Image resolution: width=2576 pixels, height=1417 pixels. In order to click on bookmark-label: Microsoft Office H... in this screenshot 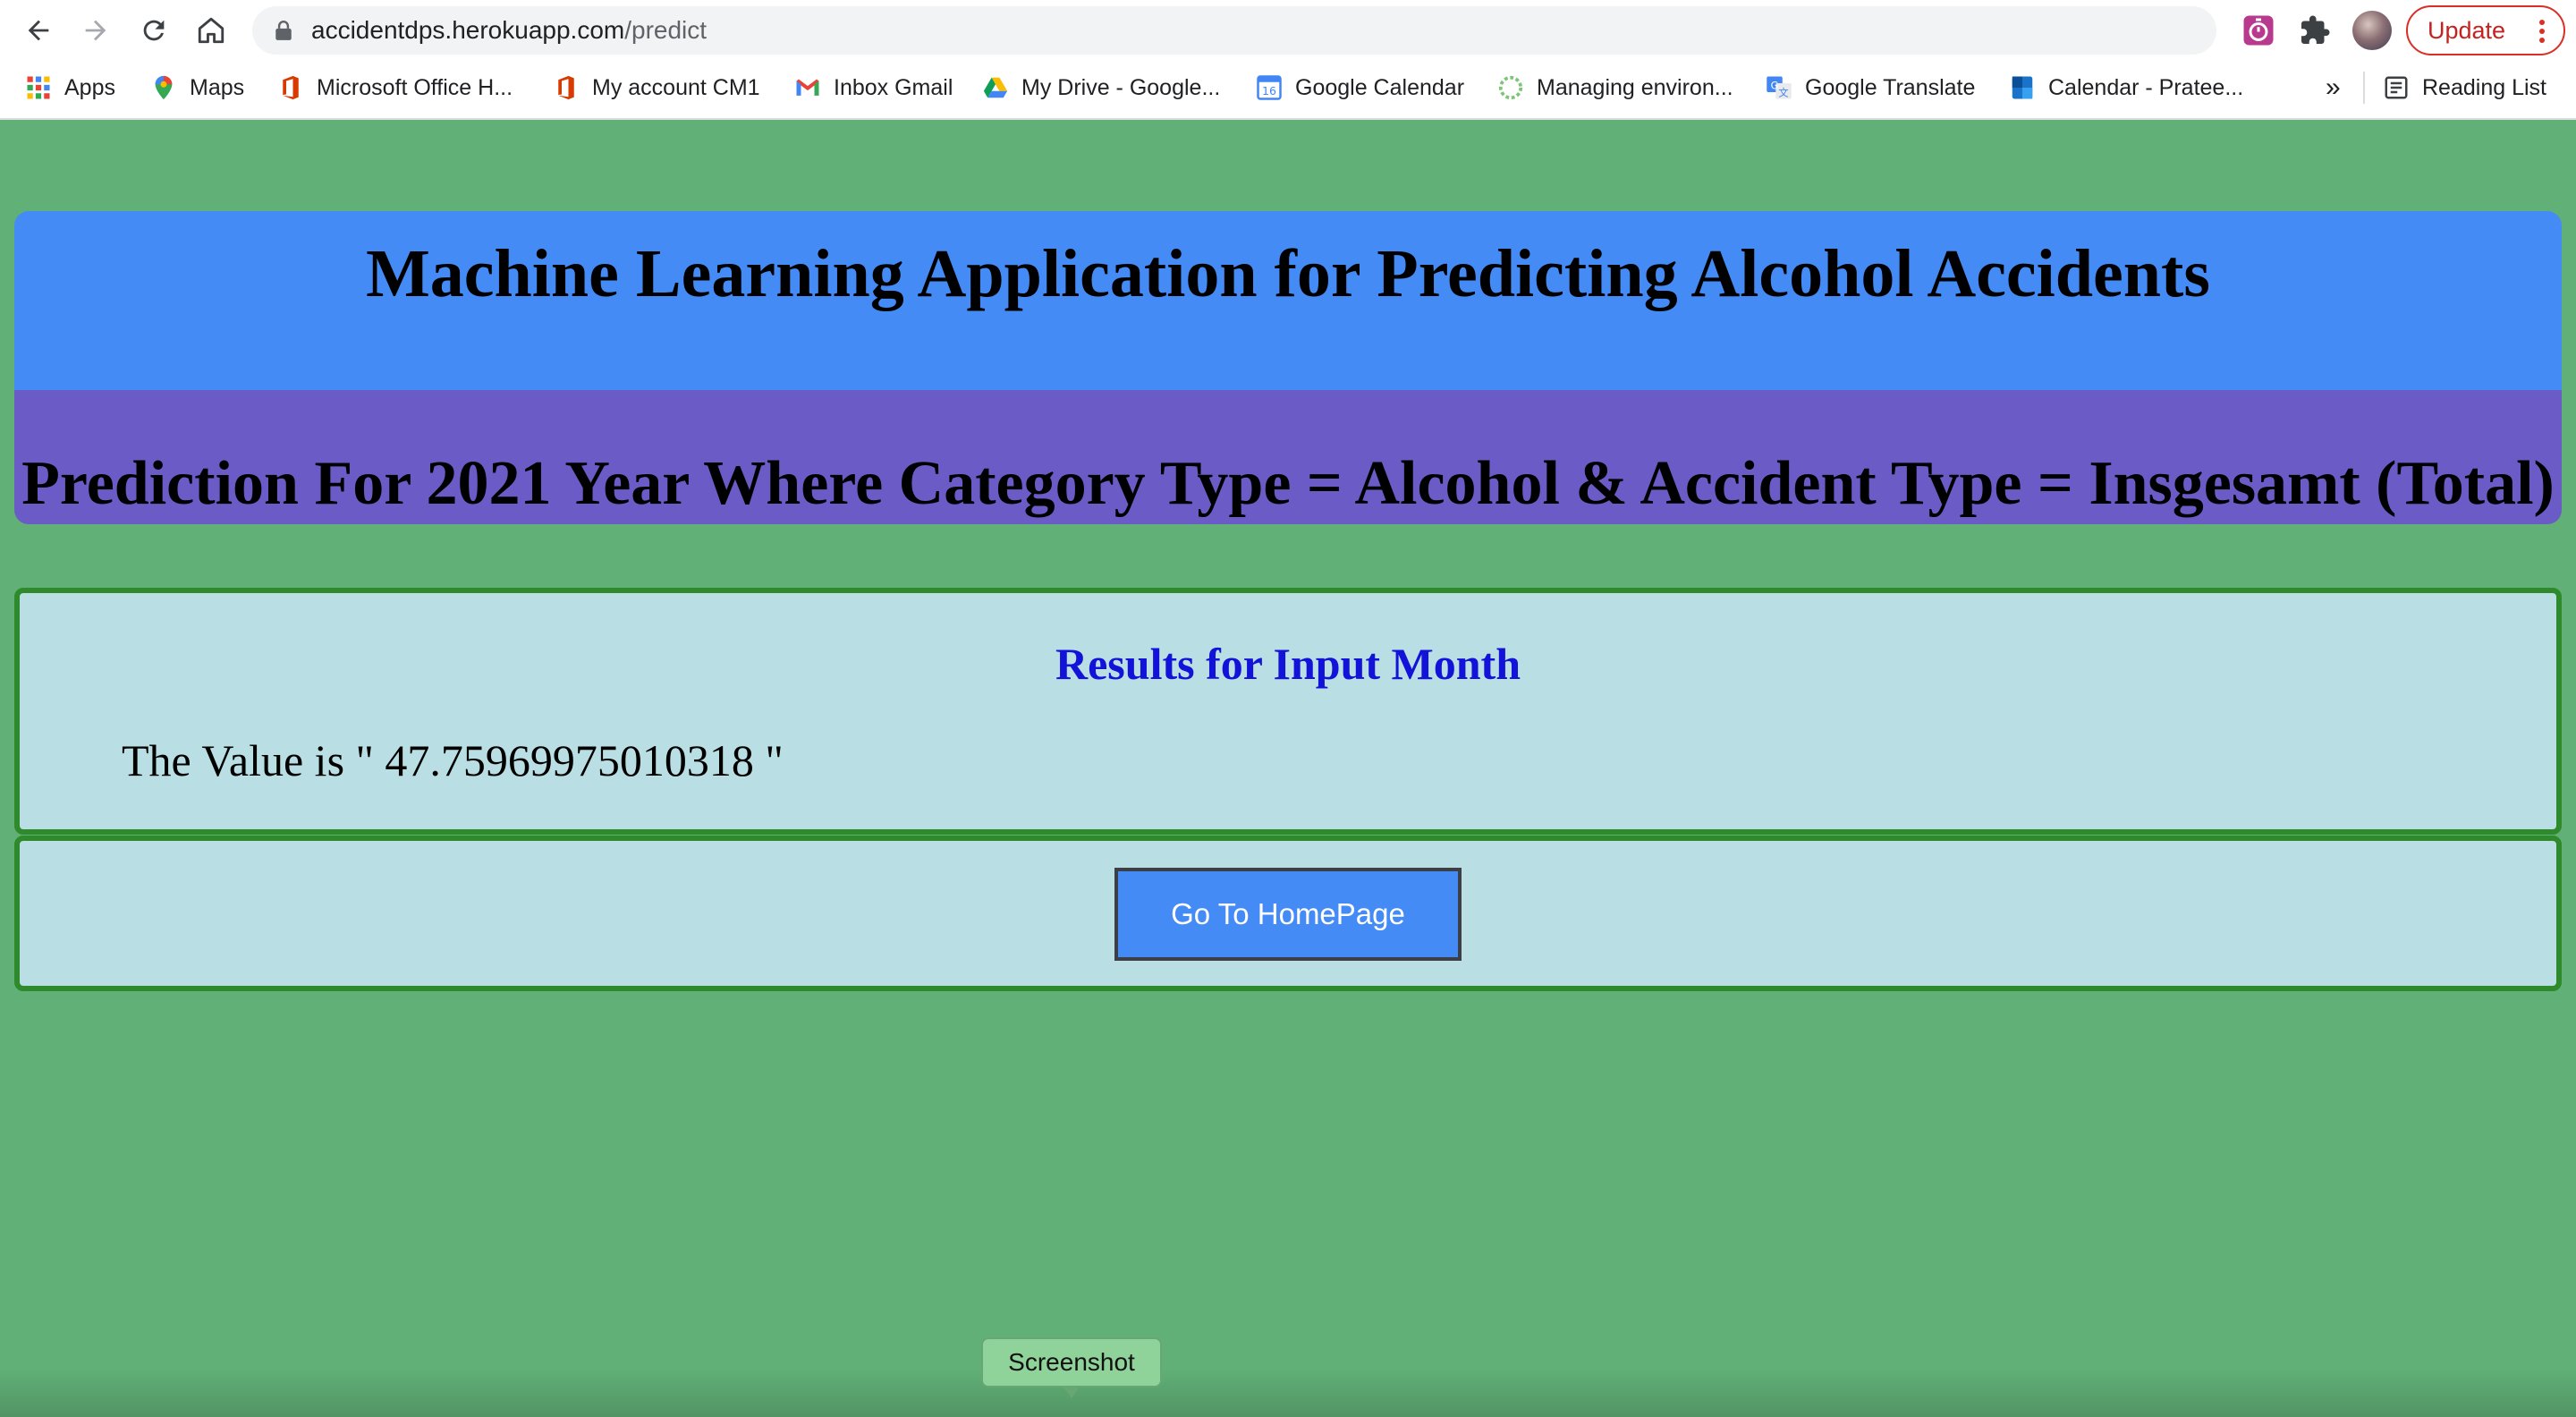, I will do `click(415, 87)`.